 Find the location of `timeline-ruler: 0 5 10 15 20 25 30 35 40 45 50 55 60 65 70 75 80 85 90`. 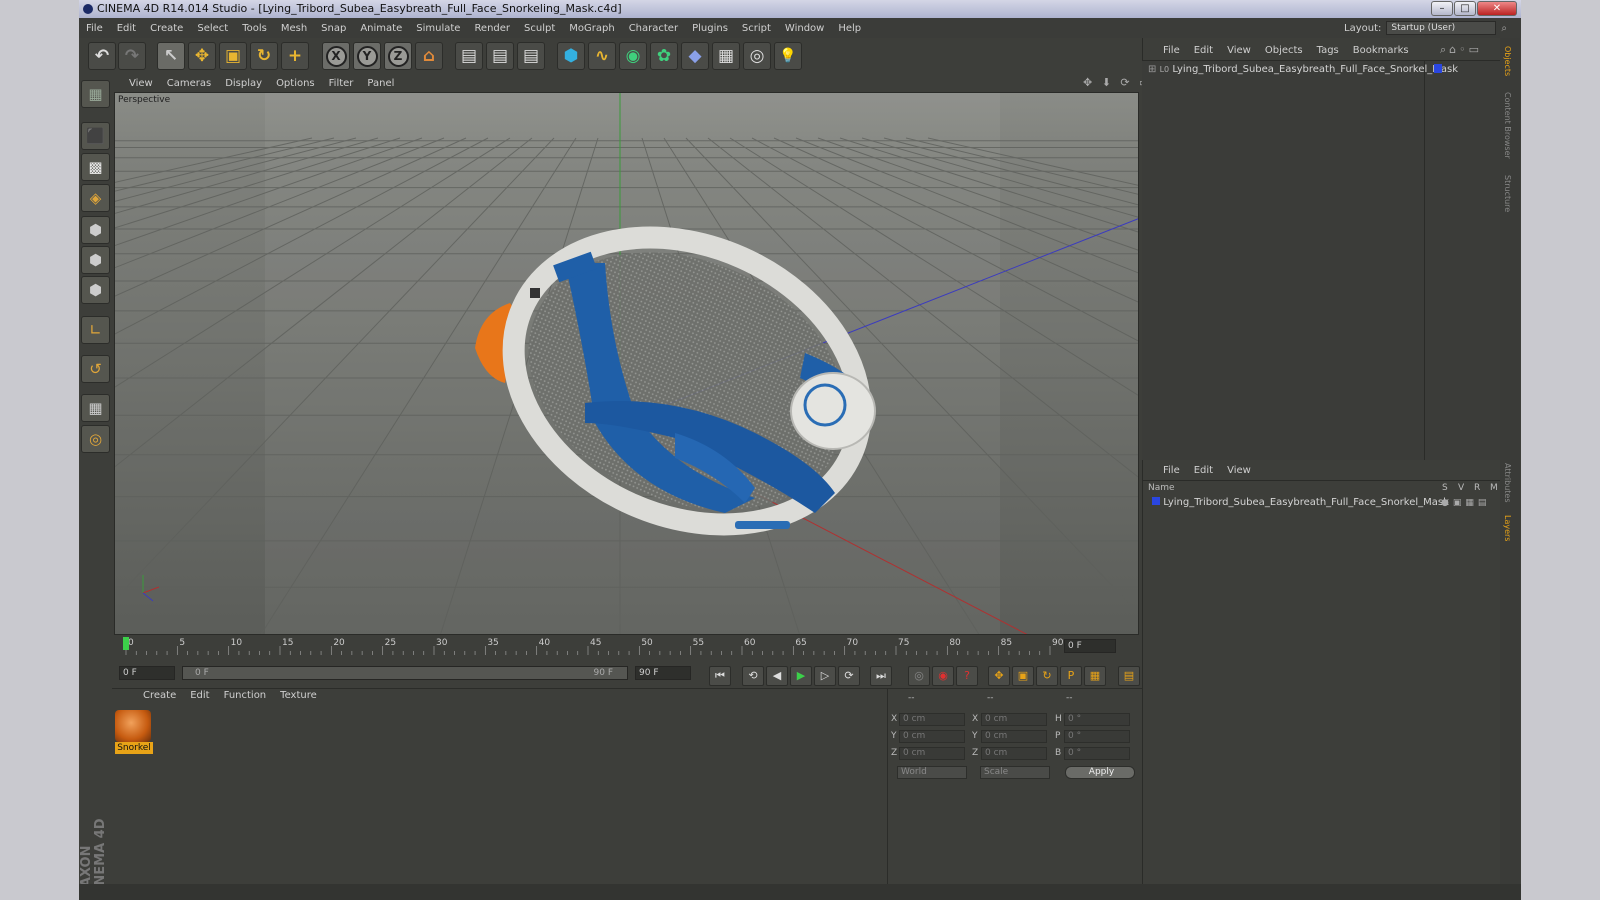

timeline-ruler: 0 5 10 15 20 25 30 35 40 45 50 55 60 65 70 75 80 85 90 is located at coordinates (627, 648).